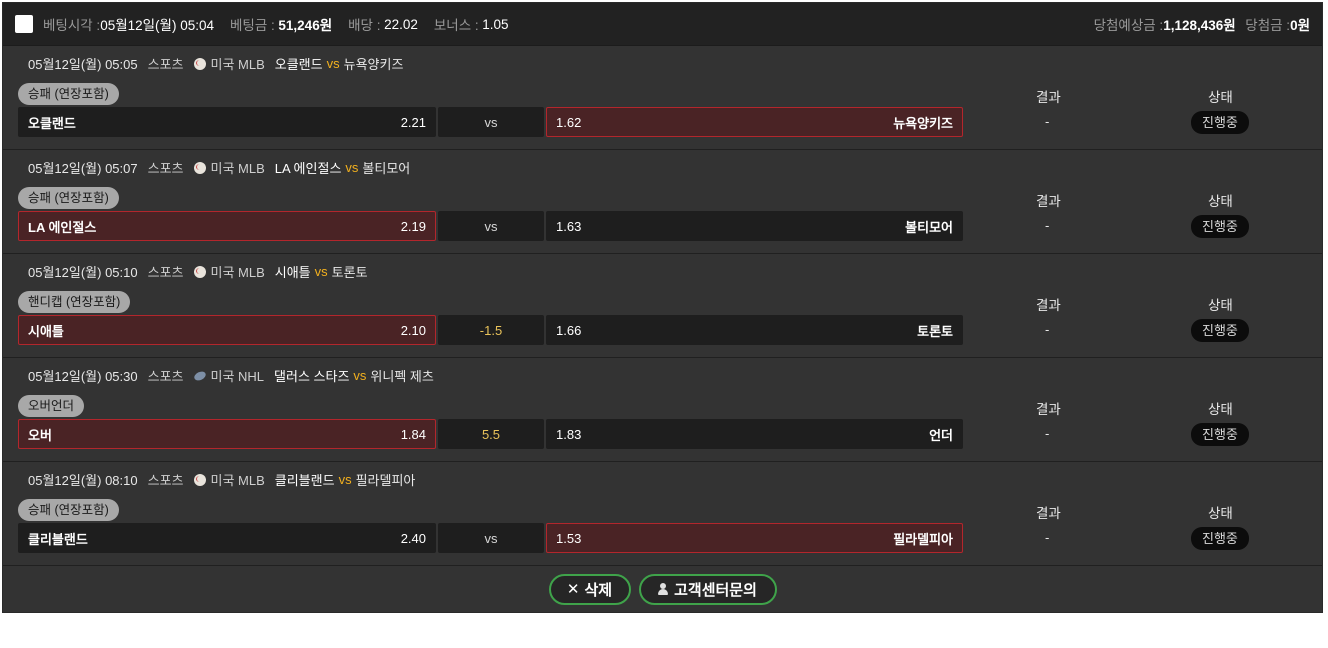 Image resolution: width=1328 pixels, height=648 pixels. Describe the element at coordinates (401, 24) in the screenshot. I see `odds-value: 22.02` at that location.